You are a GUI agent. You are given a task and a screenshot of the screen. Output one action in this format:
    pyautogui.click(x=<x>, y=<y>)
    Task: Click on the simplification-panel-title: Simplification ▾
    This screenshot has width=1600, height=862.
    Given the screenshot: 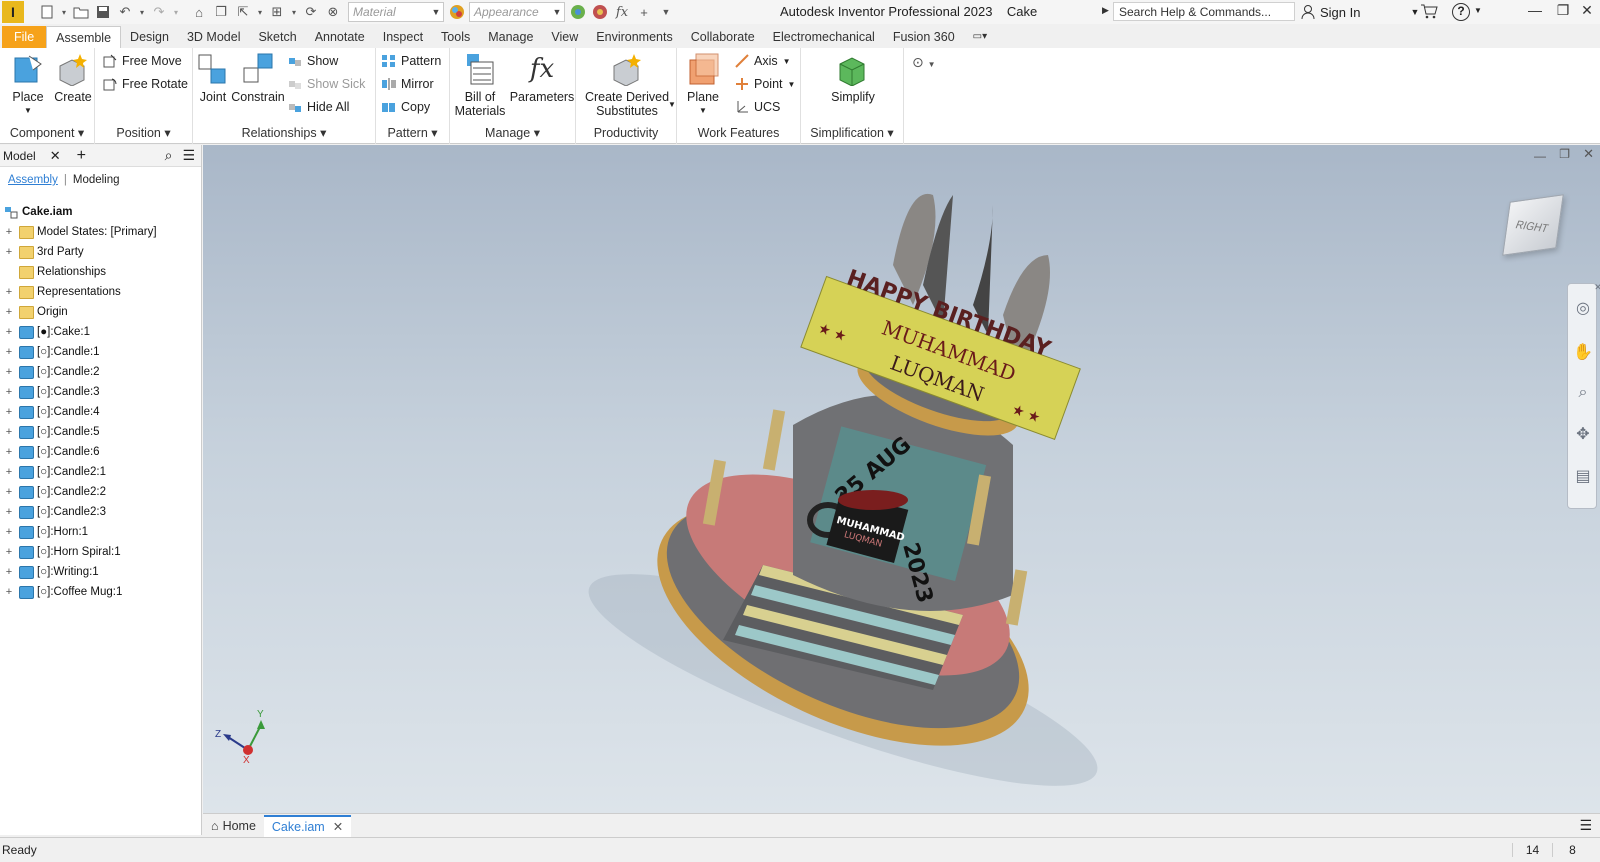 What is the action you would take?
    pyautogui.click(x=852, y=132)
    